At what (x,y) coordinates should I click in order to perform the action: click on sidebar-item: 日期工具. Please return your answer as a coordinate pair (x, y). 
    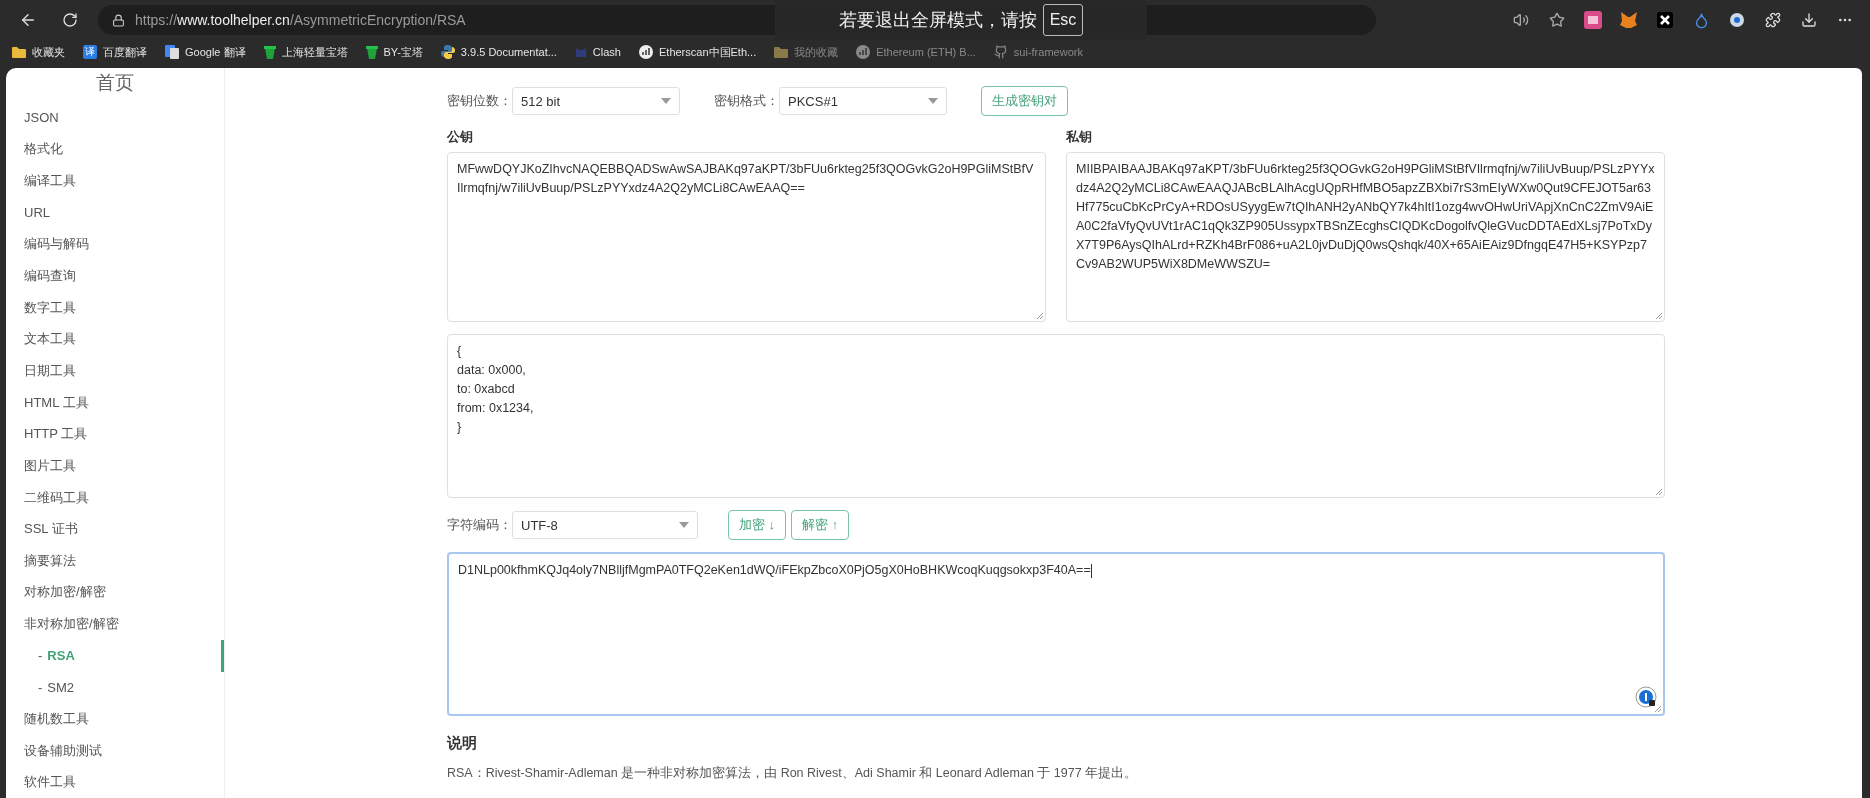
    Looking at the image, I should click on (115, 371).